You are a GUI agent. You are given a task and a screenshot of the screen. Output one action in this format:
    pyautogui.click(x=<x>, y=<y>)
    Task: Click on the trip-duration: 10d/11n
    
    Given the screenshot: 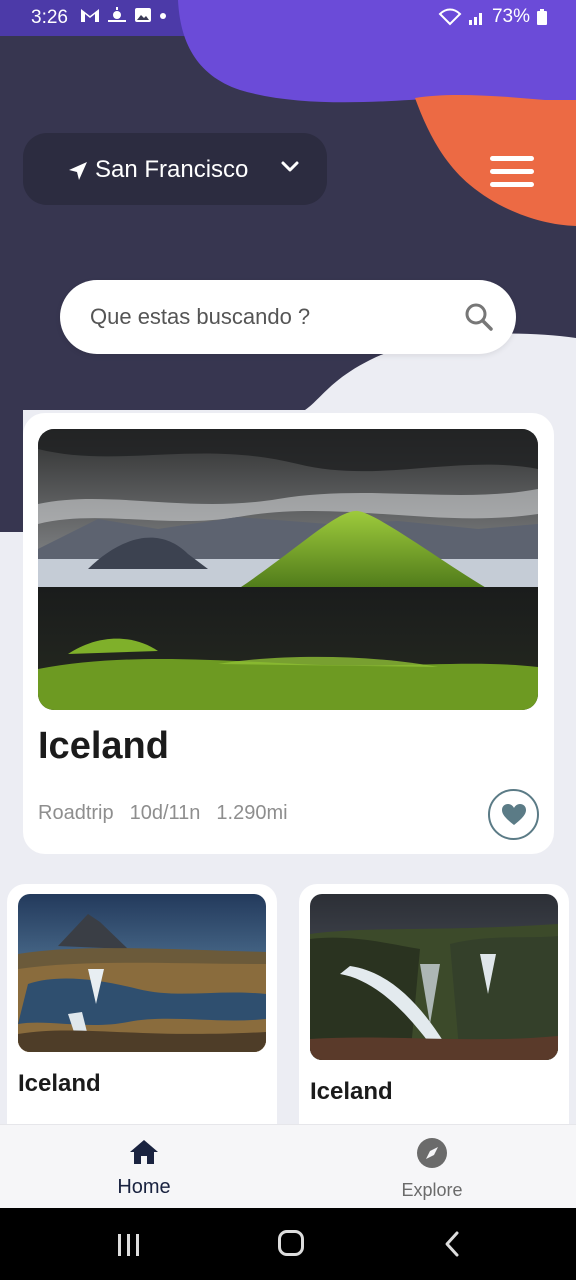 What is the action you would take?
    pyautogui.click(x=165, y=813)
    